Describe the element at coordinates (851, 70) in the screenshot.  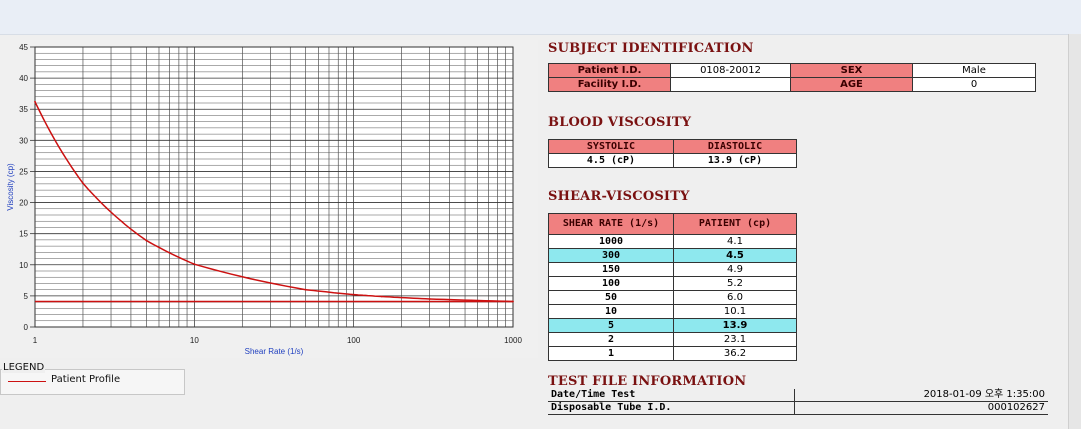
I see `sex-label: SEX` at that location.